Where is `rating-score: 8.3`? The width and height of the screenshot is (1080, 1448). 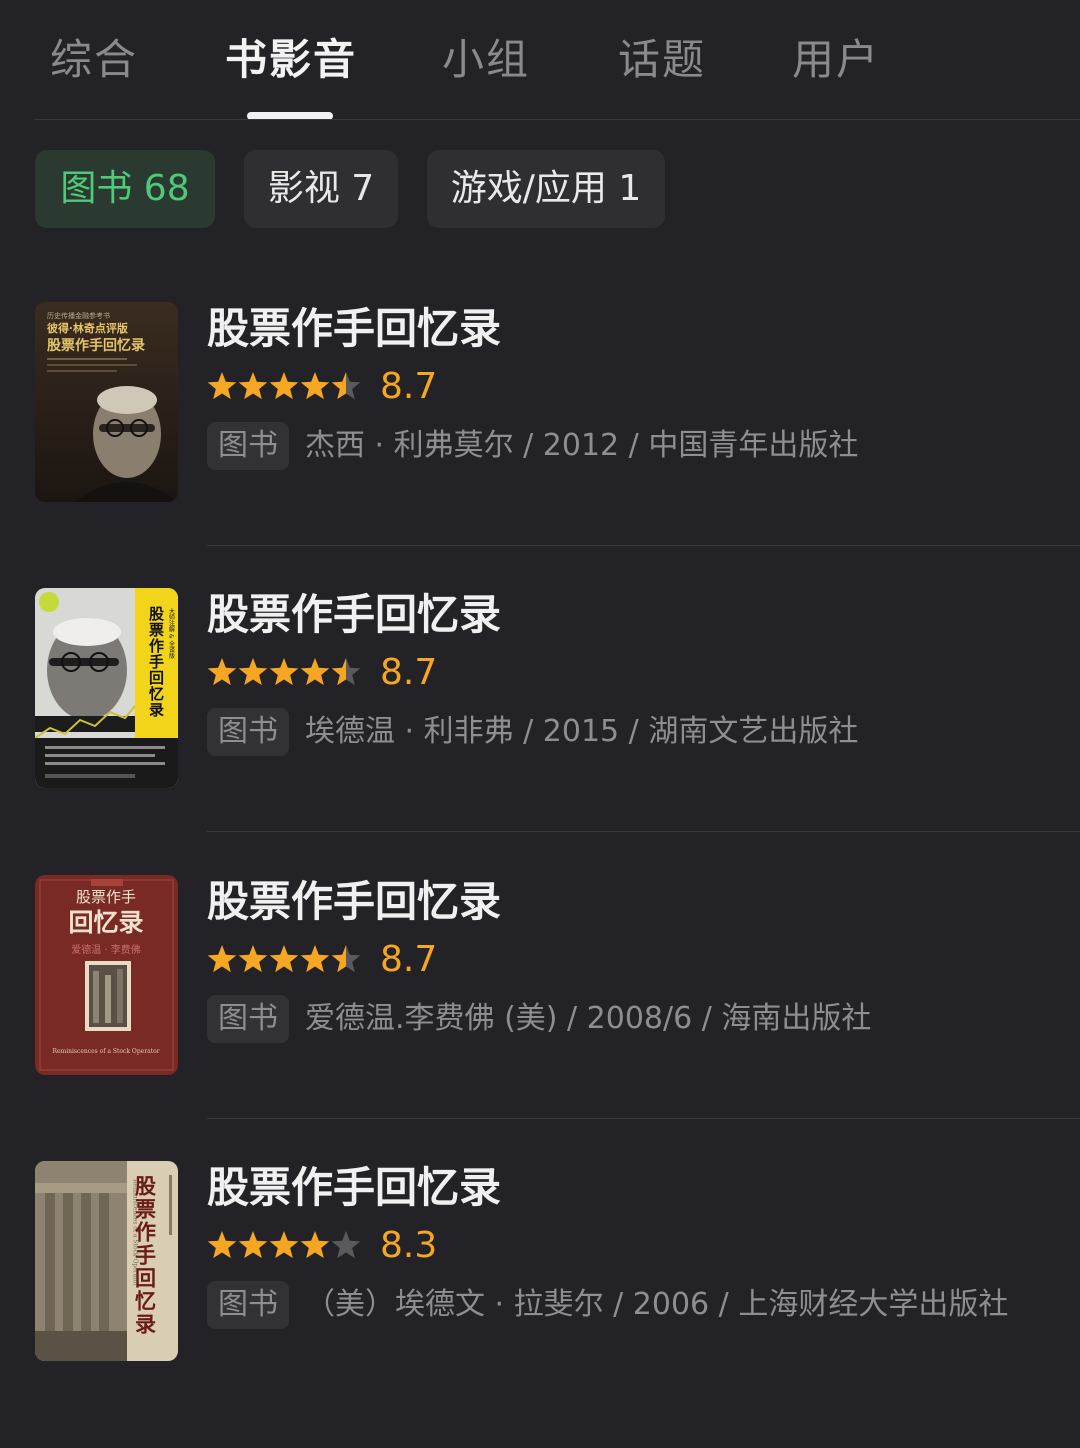 rating-score: 8.3 is located at coordinates (409, 1245).